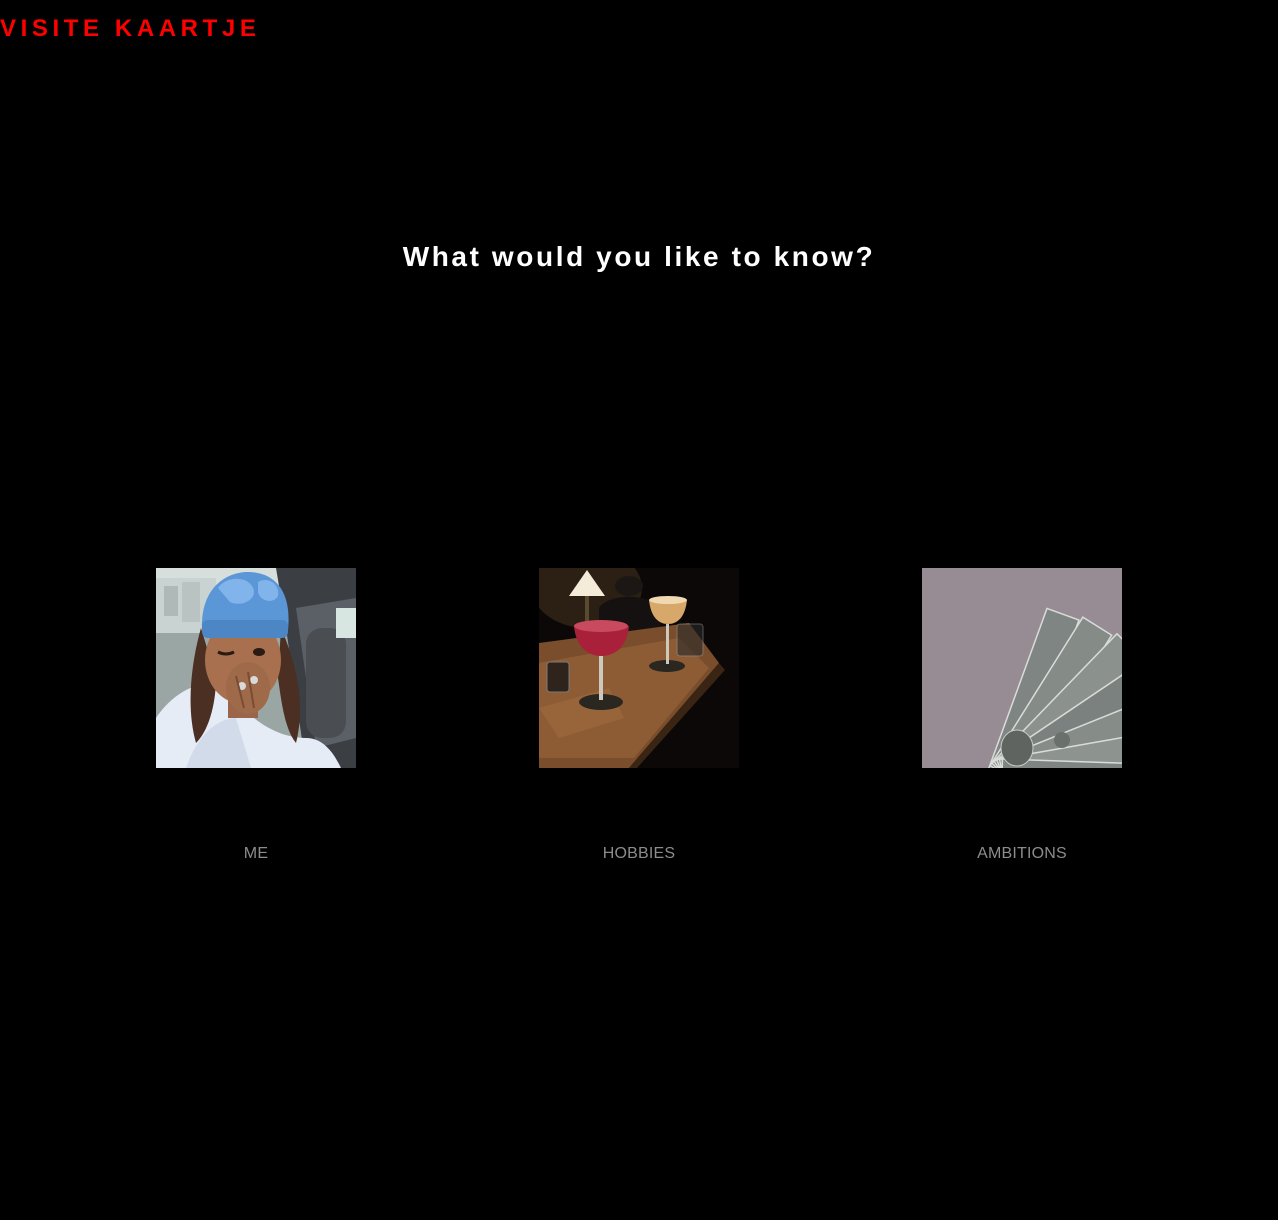 Image resolution: width=1278 pixels, height=1220 pixels. I want to click on hobbies-label: HOBBIES, so click(639, 854).